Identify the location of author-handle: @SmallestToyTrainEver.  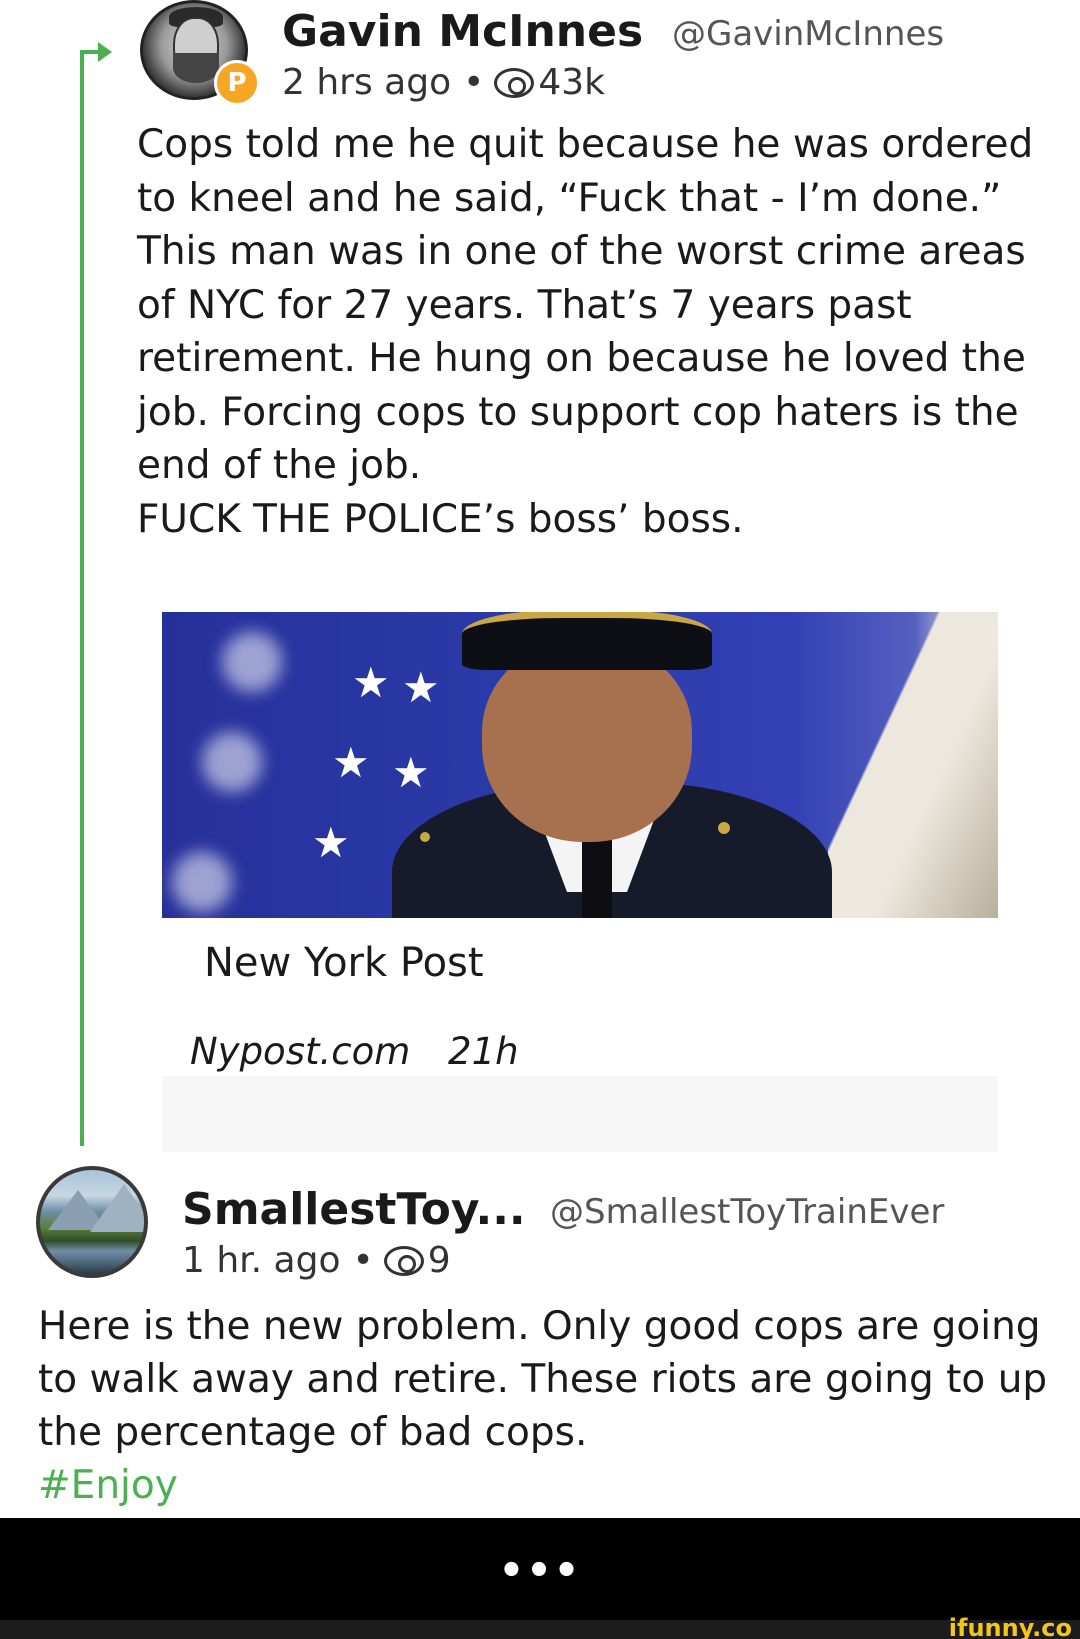
(747, 1212).